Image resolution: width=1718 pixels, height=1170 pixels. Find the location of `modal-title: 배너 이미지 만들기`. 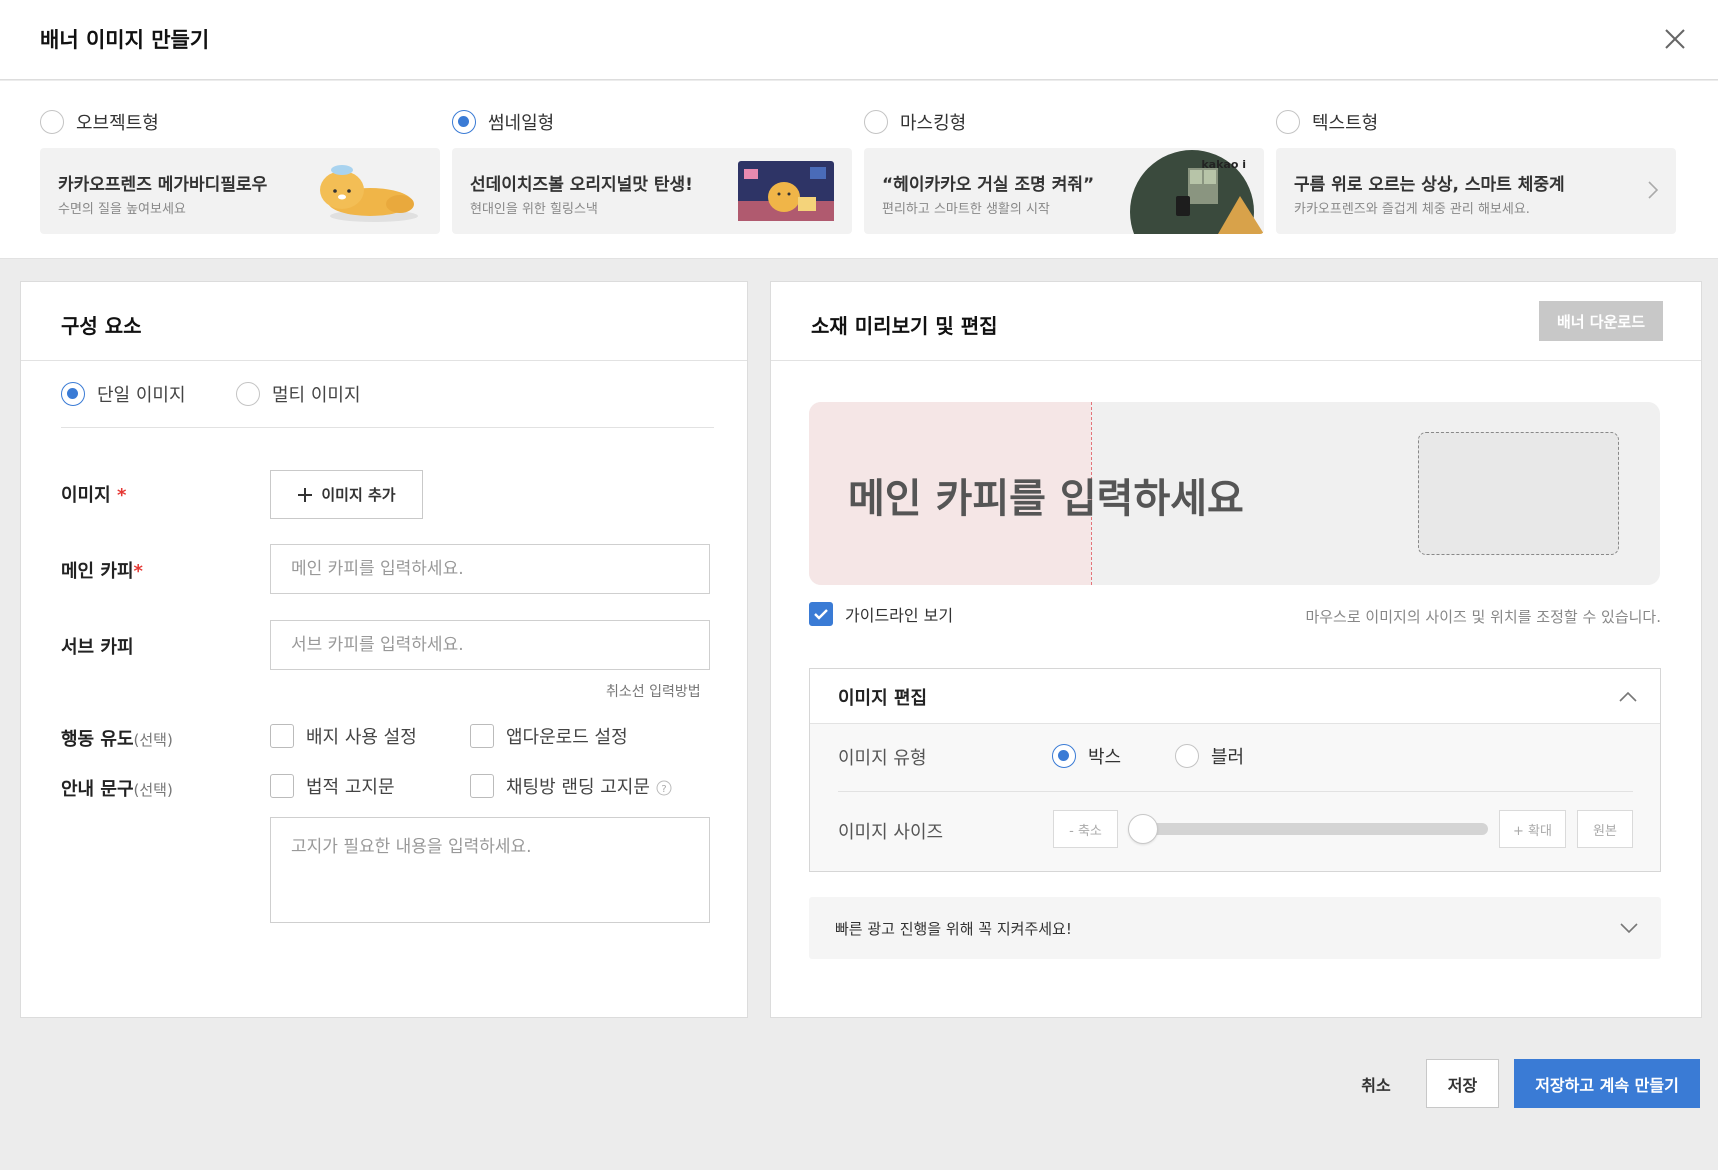

modal-title: 배너 이미지 만들기 is located at coordinates (125, 40).